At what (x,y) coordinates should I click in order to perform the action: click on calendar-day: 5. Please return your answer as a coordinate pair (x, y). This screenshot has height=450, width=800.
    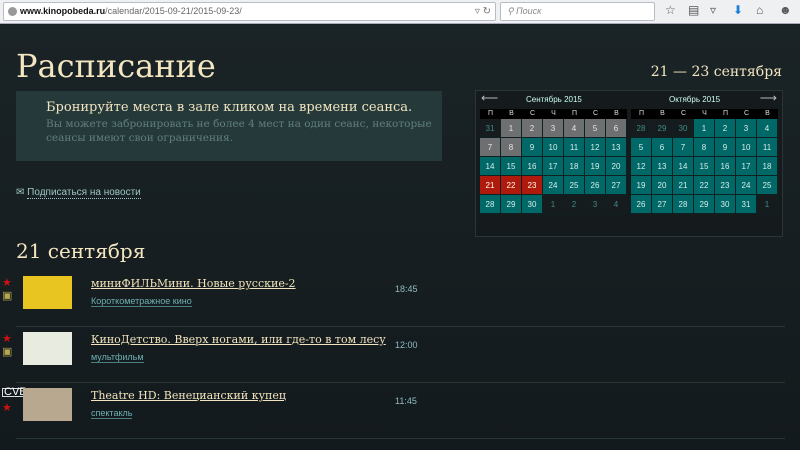
    Looking at the image, I should click on (641, 147).